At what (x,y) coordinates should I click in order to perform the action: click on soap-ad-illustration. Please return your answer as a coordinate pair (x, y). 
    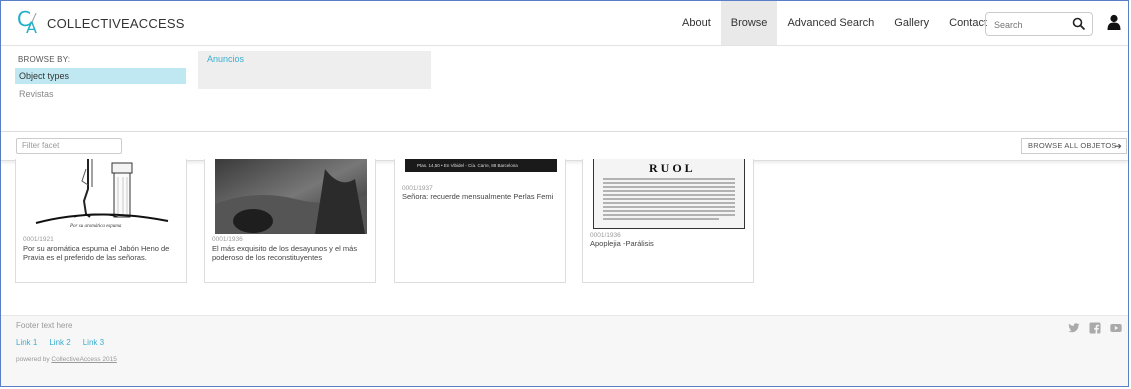
    Looking at the image, I should click on (102, 196).